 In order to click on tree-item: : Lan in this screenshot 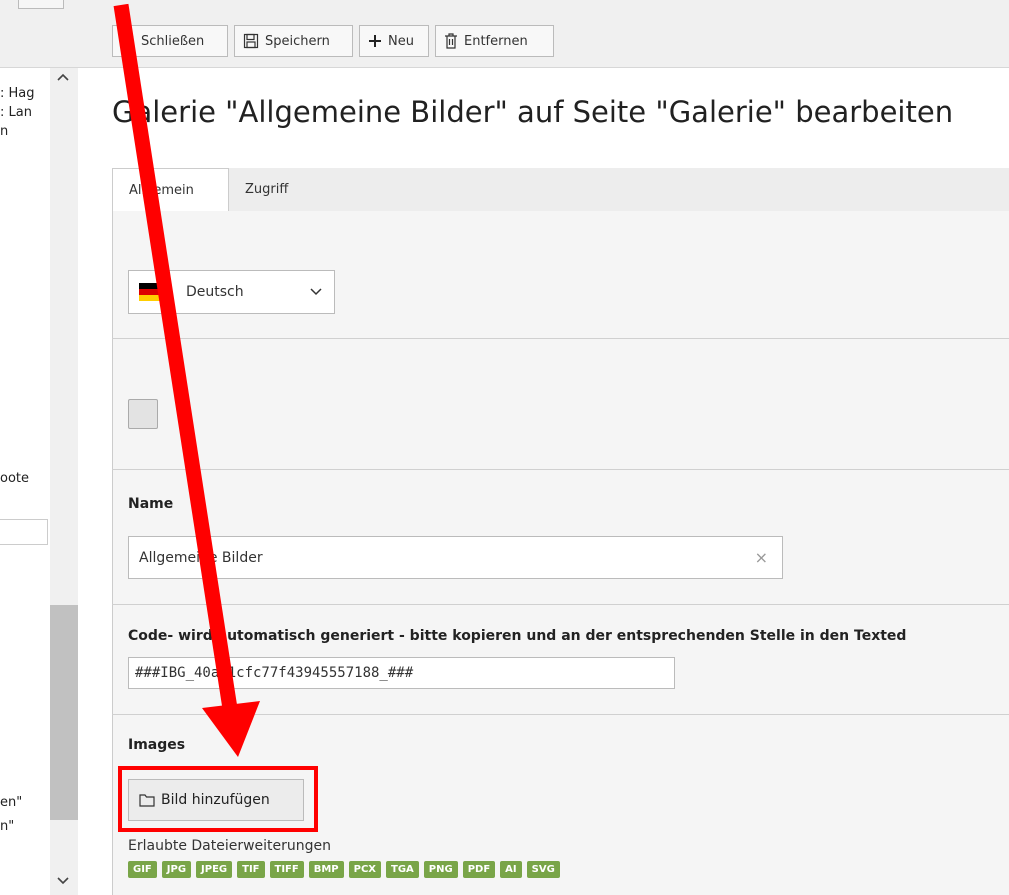, I will do `click(16, 112)`.